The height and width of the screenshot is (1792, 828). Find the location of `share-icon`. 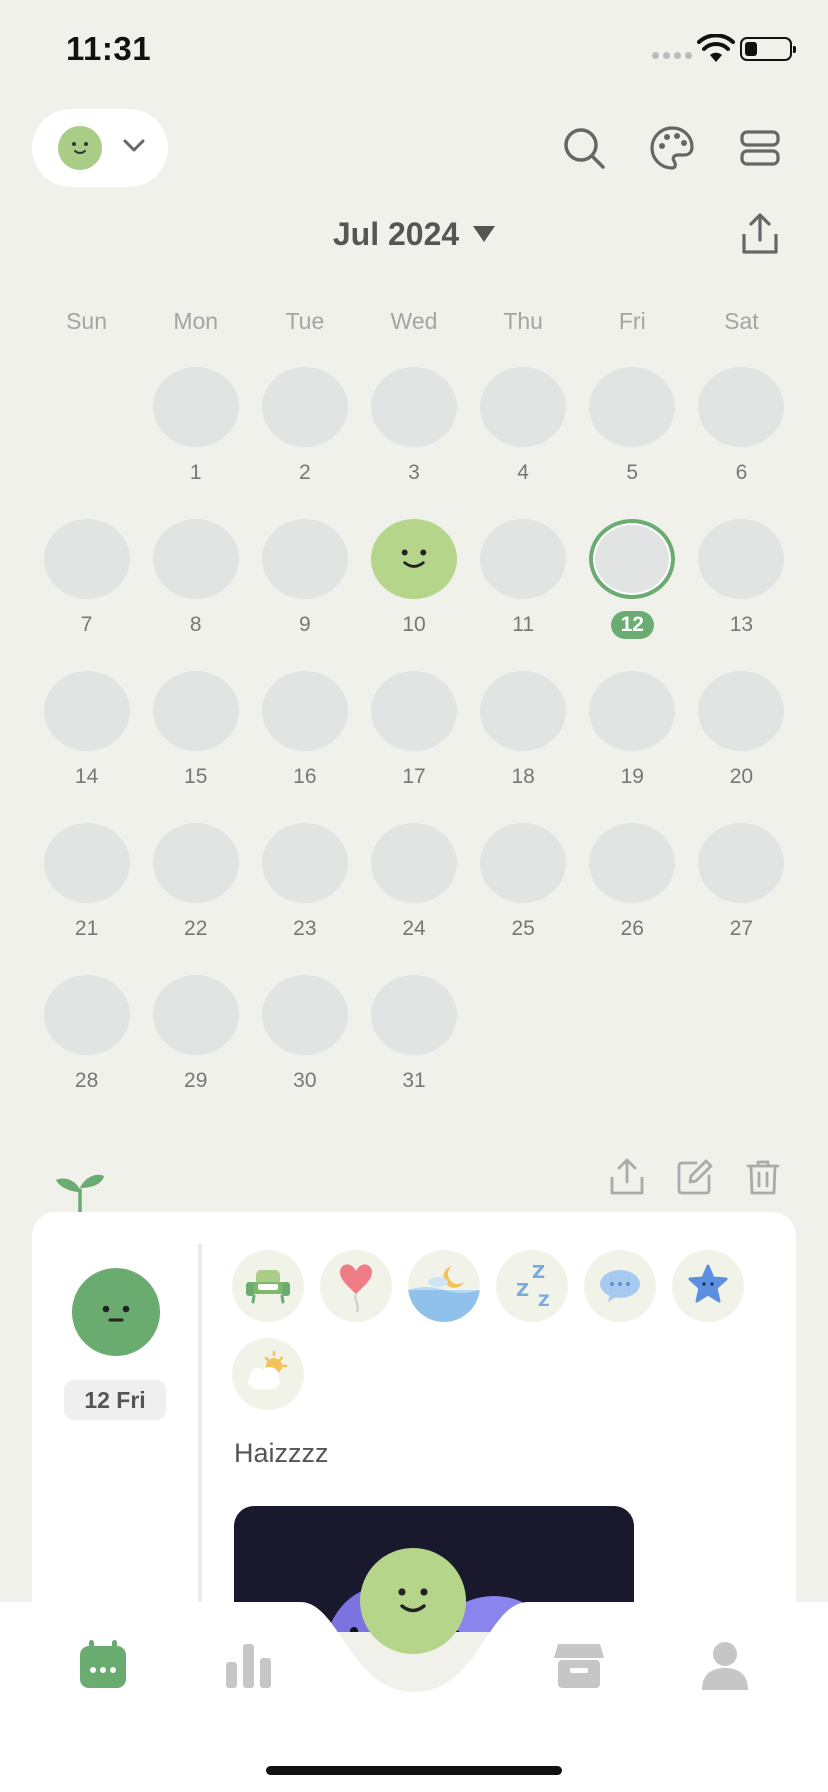

share-icon is located at coordinates (760, 234).